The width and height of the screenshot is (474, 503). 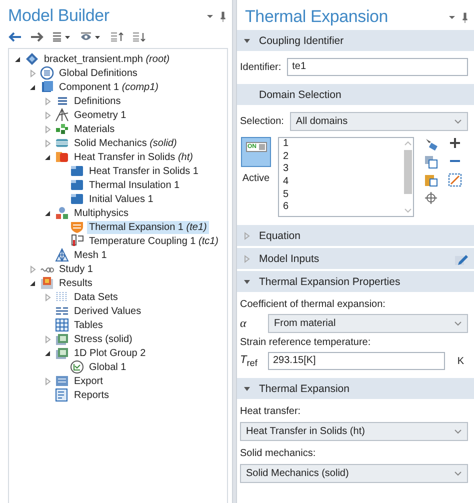 What do you see at coordinates (109, 87) in the screenshot?
I see `tree-item: Component 1 (comp1)` at bounding box center [109, 87].